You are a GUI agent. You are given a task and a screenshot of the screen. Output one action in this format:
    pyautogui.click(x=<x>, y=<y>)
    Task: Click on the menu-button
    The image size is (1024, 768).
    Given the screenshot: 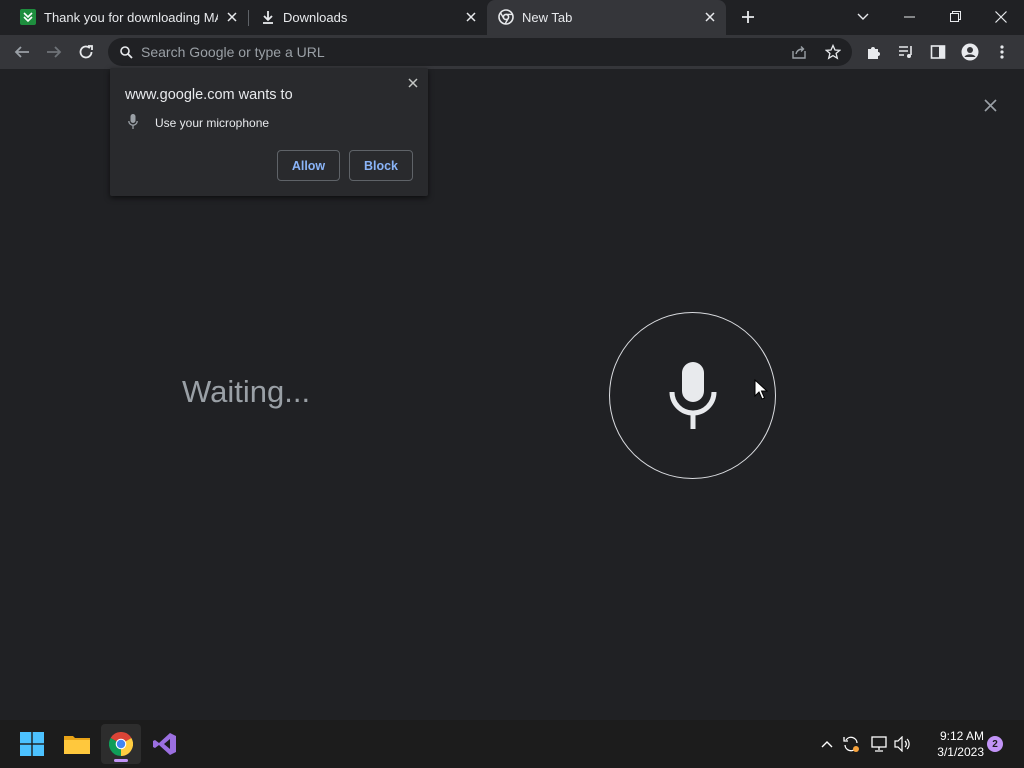 What is the action you would take?
    pyautogui.click(x=1002, y=52)
    